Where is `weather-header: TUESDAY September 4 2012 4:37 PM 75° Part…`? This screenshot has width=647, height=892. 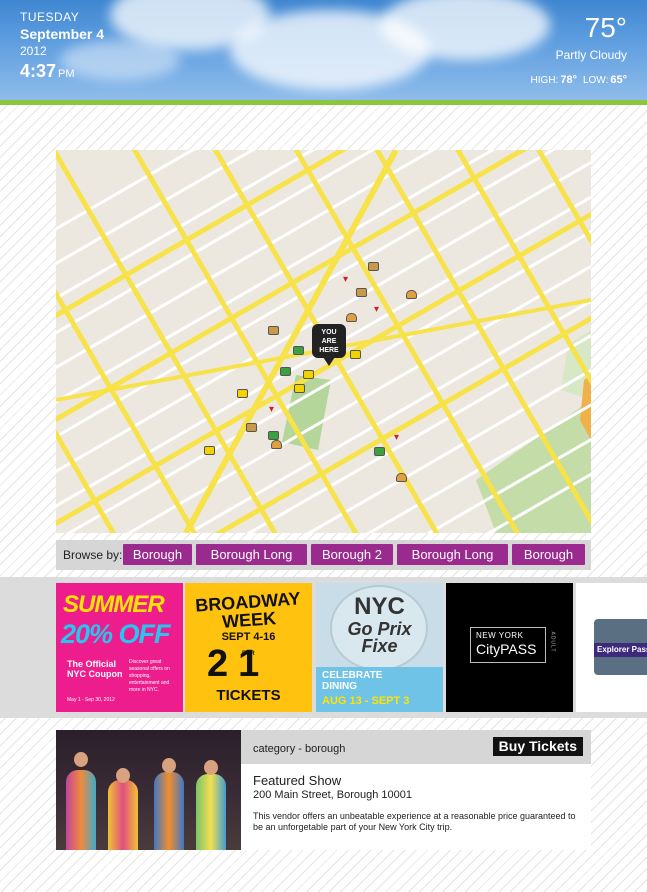
weather-header: TUESDAY September 4 2012 4:37 PM 75° Part… is located at coordinates (323, 50).